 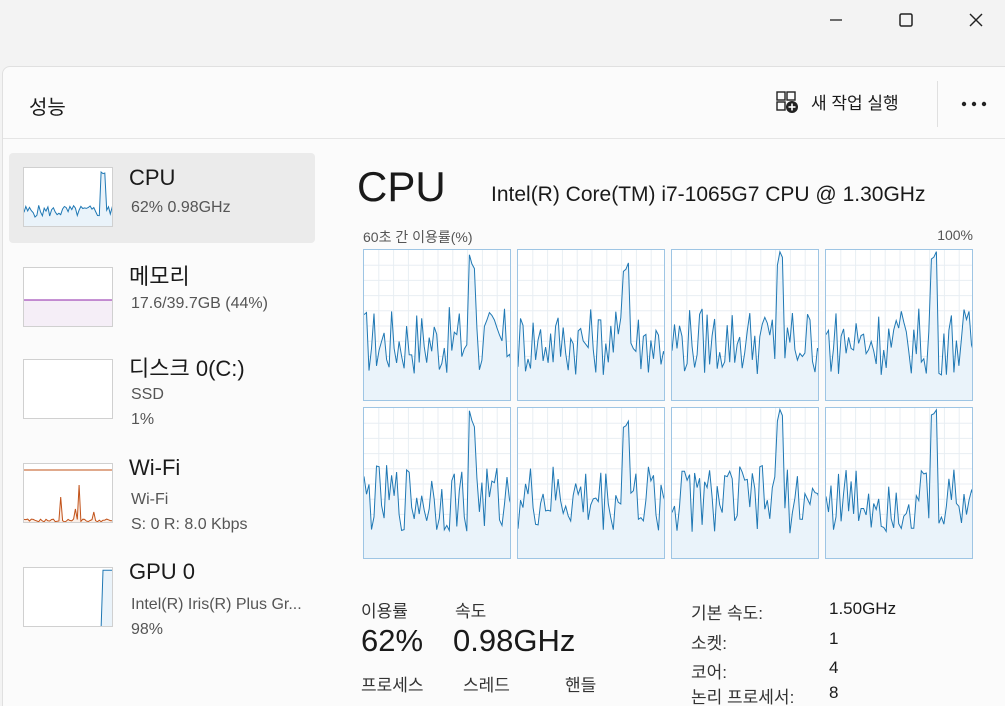 I want to click on more-options-icon, so click(x=974, y=104).